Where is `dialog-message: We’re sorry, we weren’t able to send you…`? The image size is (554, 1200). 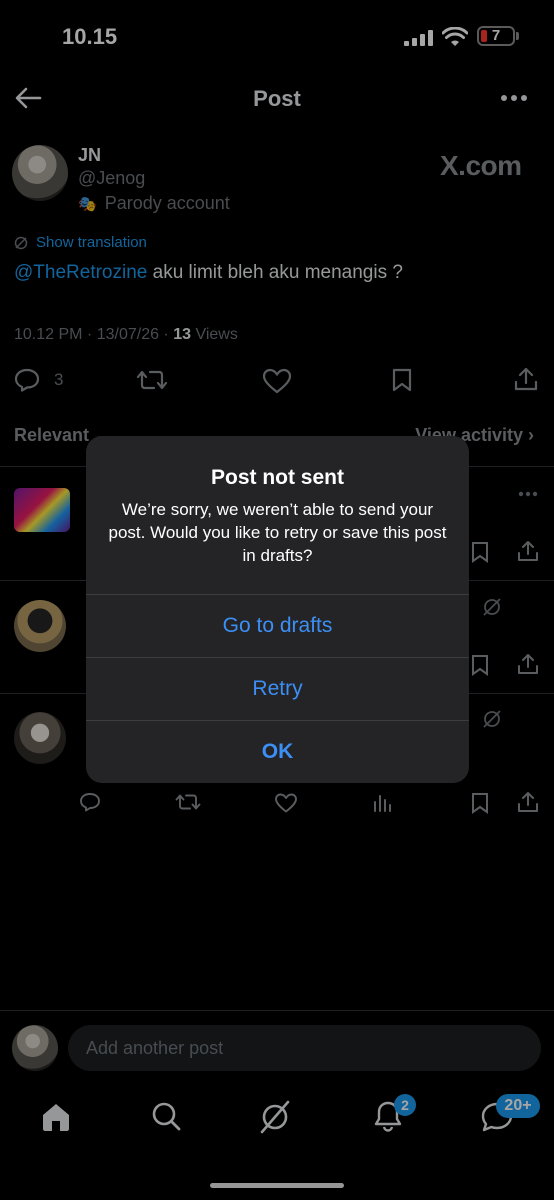 dialog-message: We’re sorry, we weren’t able to send you… is located at coordinates (277, 532).